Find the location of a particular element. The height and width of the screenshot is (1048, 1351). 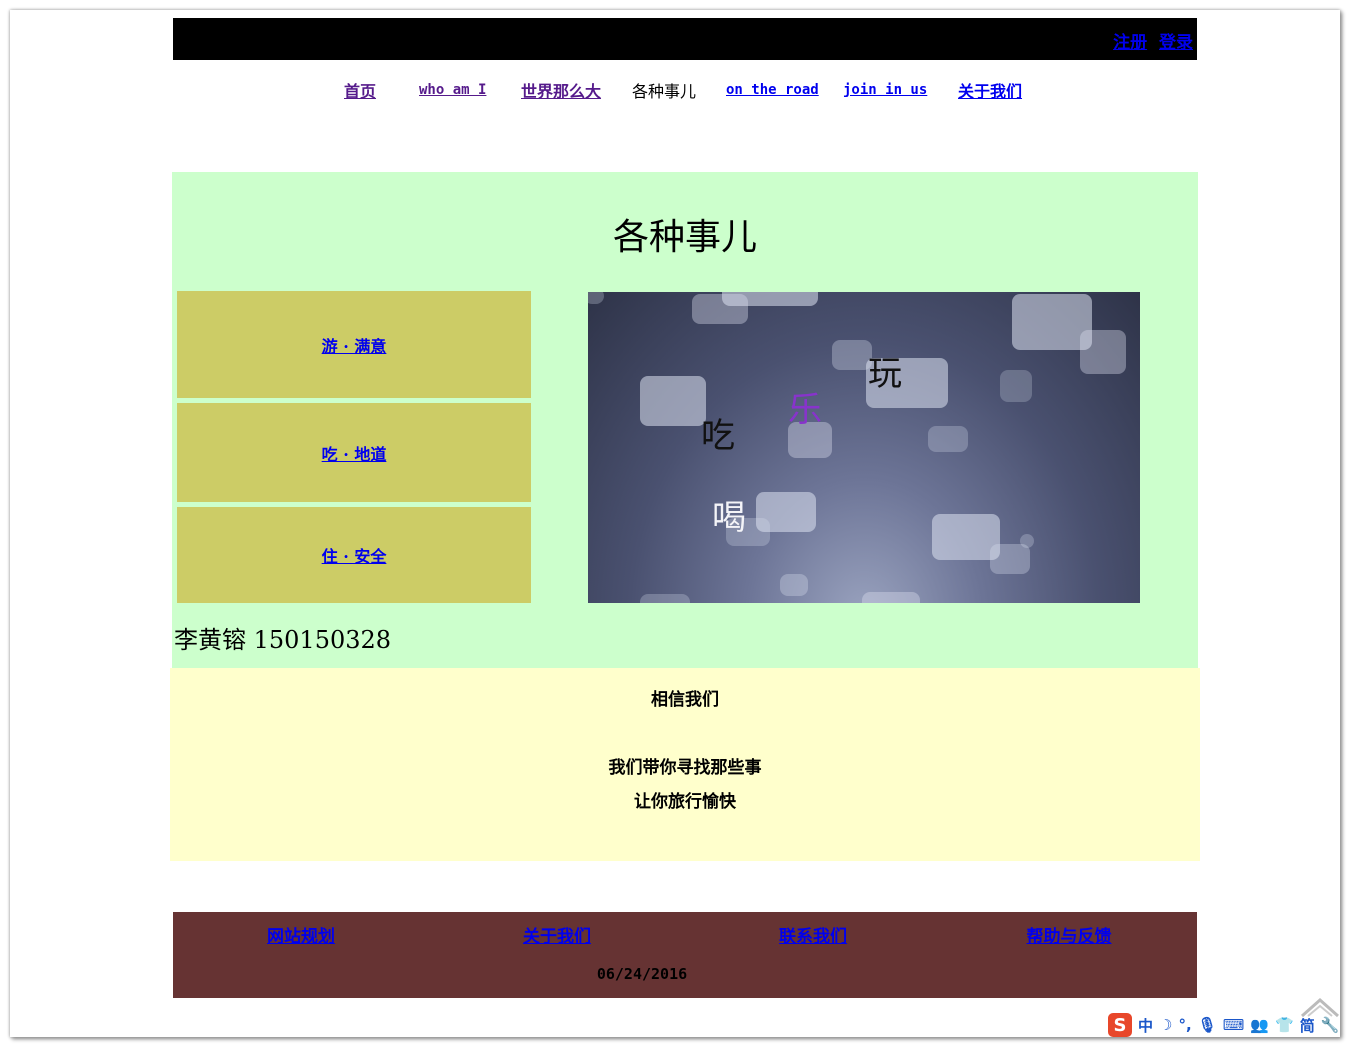

nav-who-am-i: who am I is located at coordinates (452, 90).